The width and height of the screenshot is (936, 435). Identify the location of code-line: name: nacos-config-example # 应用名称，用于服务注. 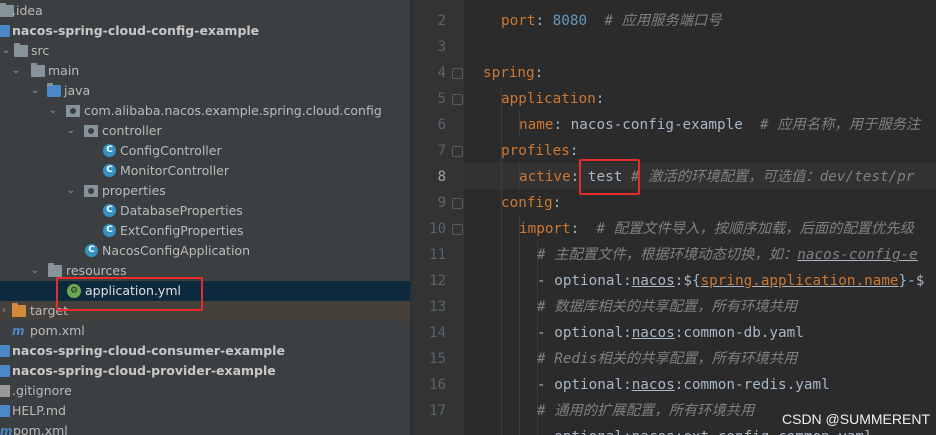
(720, 125).